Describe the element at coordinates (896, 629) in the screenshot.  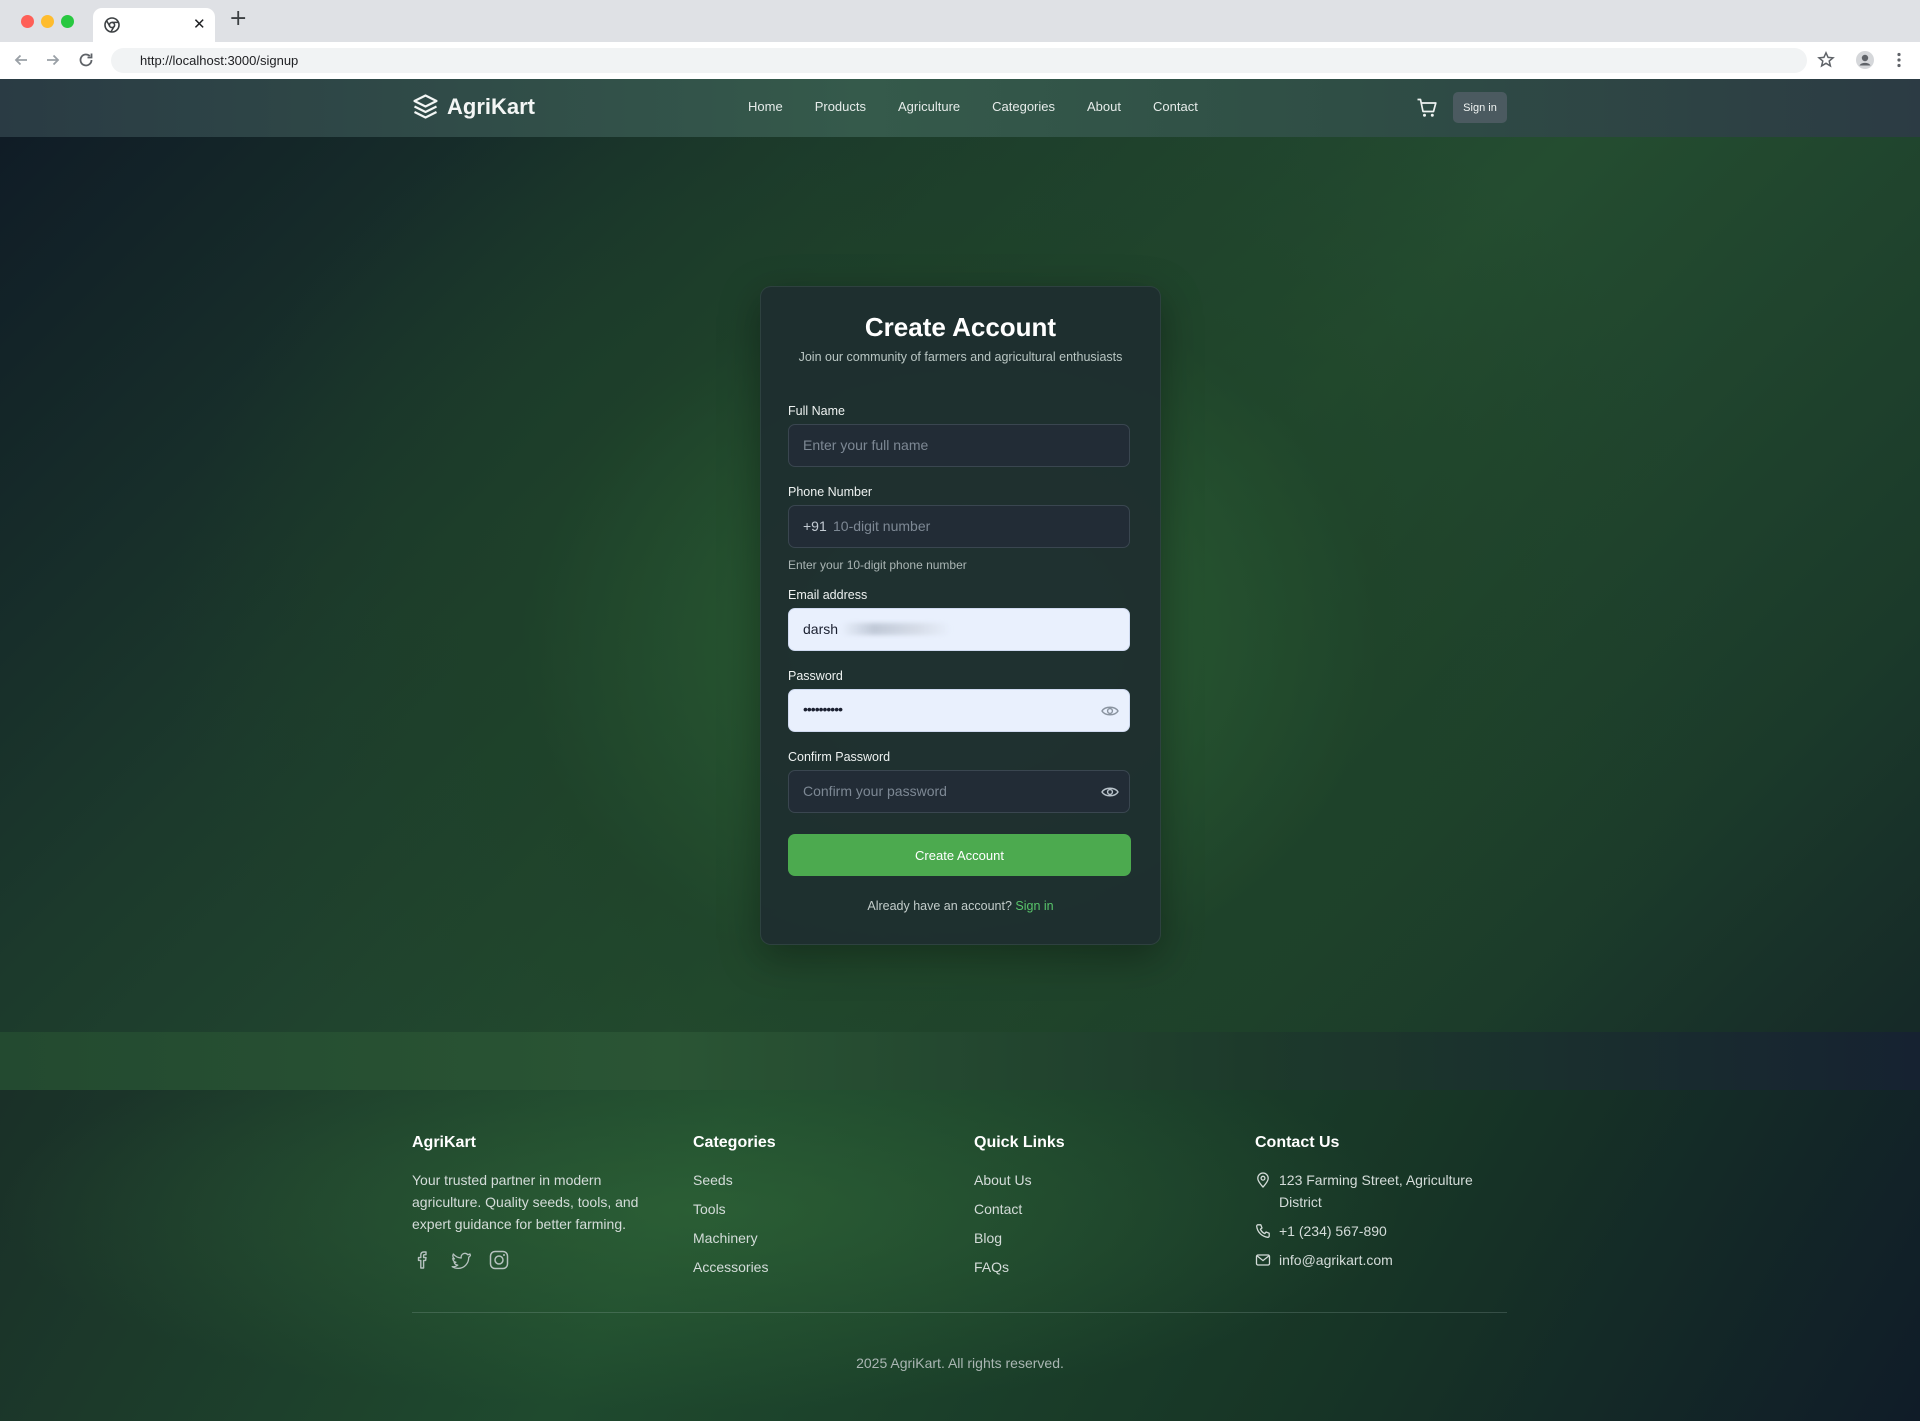
I see `email-redaction` at that location.